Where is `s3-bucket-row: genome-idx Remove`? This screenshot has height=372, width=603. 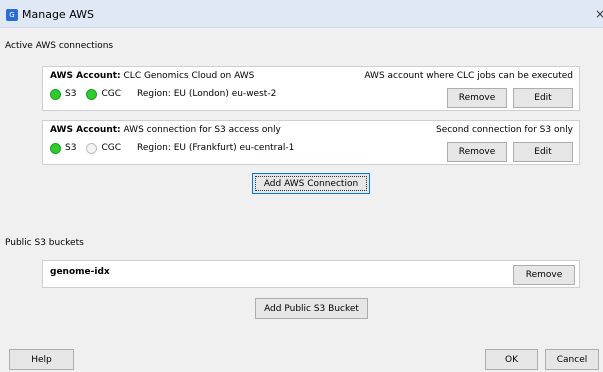 s3-bucket-row: genome-idx Remove is located at coordinates (311, 274).